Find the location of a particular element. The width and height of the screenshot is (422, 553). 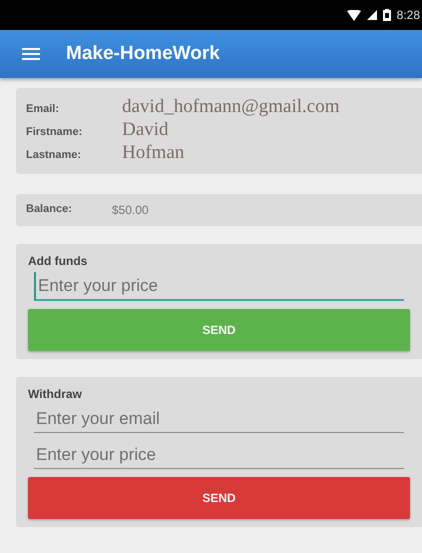

battery-icon is located at coordinates (386, 15).